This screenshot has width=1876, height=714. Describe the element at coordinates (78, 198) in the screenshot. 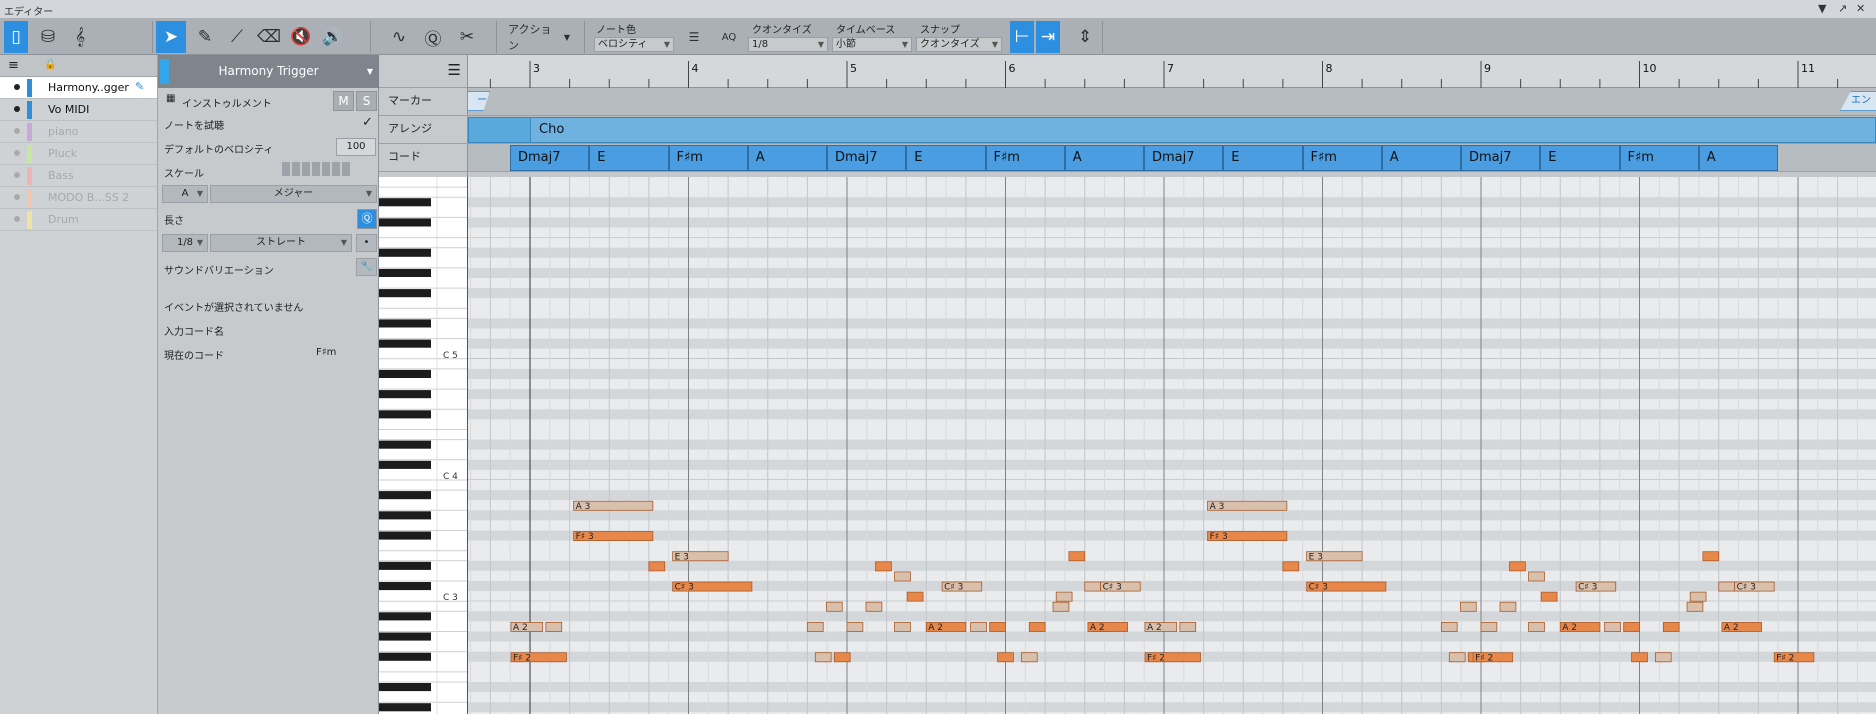

I see `track-row: MODO B...SS 2` at that location.